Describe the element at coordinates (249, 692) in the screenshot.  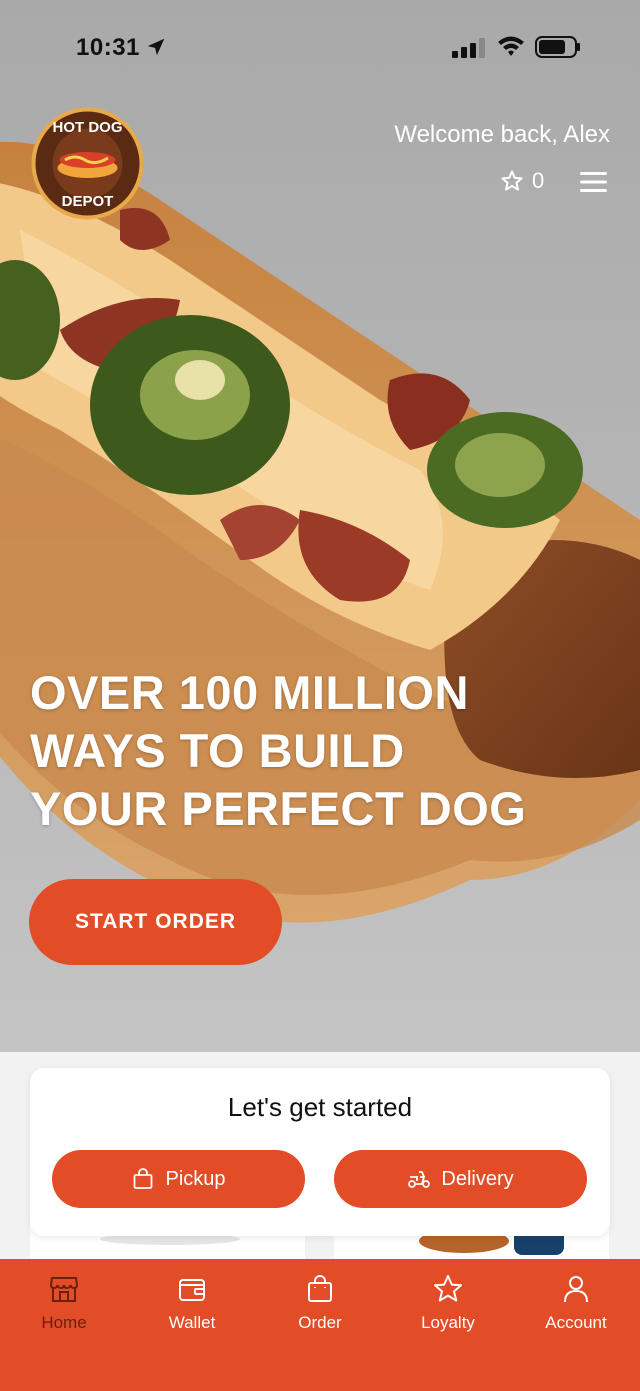
I see `headline-line-1: OVER 100 MILLION` at that location.